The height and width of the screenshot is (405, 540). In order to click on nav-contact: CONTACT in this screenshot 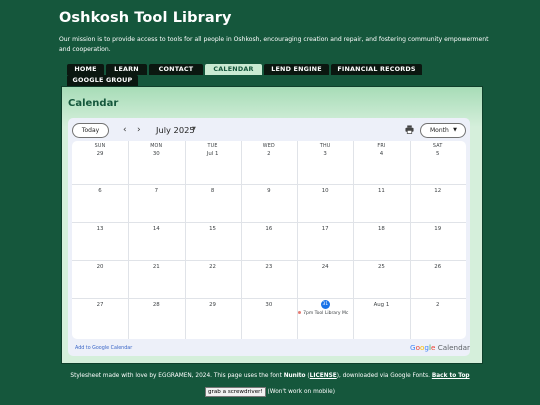, I will do `click(176, 69)`.